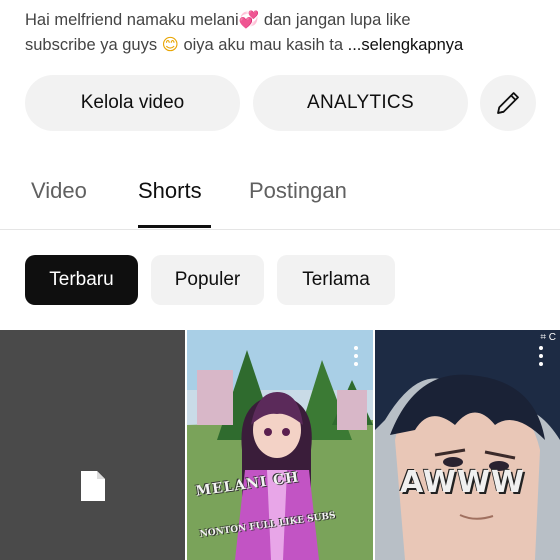  Describe the element at coordinates (170, 191) in the screenshot. I see `tab-shorts: Shorts` at that location.